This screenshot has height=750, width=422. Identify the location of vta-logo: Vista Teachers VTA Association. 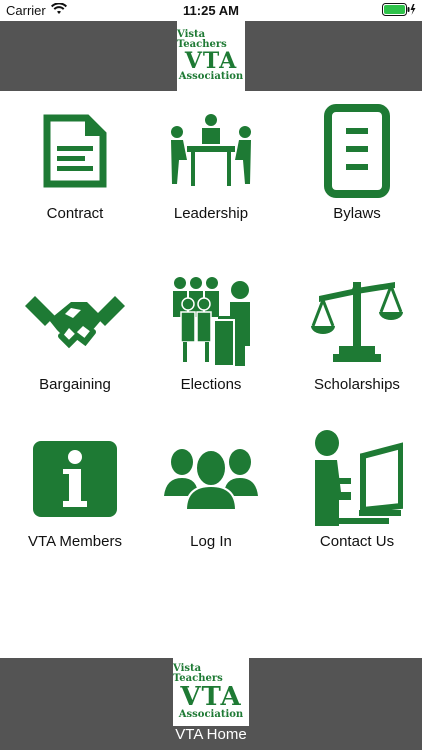
(211, 56).